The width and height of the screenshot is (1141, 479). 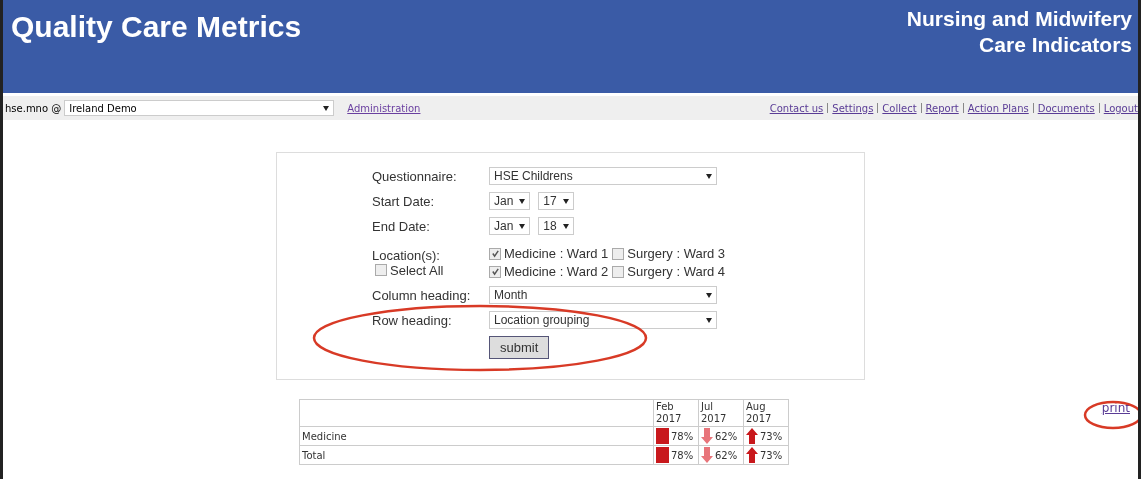 I want to click on organisation-select: Ireland Demo, so click(x=199, y=108).